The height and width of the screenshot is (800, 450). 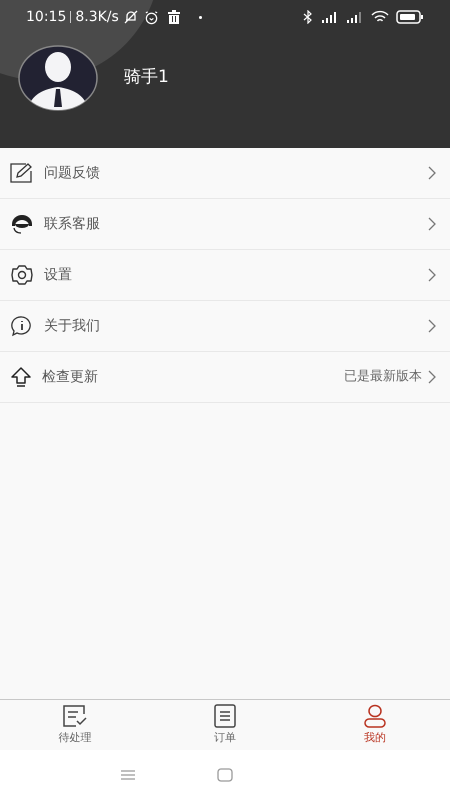 I want to click on menu-item: 设置, so click(x=225, y=275).